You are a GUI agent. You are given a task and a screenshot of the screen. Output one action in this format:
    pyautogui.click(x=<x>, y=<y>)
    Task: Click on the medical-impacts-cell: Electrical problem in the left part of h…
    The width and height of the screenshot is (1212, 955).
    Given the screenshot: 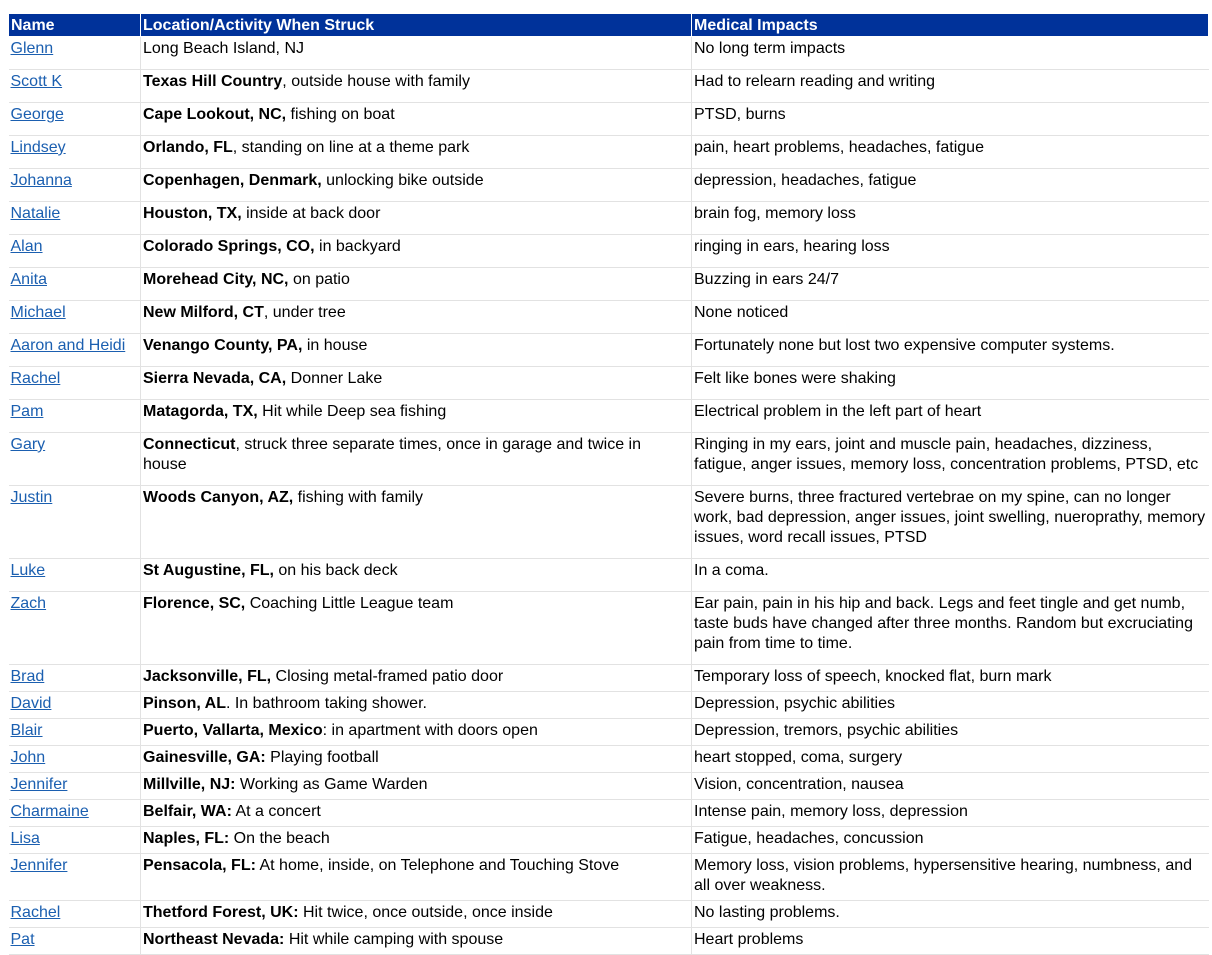 What is the action you would take?
    pyautogui.click(x=950, y=416)
    